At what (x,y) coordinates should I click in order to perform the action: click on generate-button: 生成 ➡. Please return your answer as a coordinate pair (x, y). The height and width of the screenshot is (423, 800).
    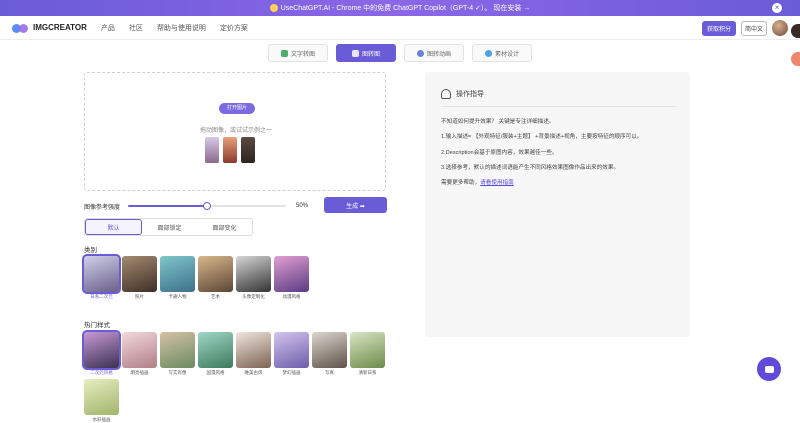
    Looking at the image, I should click on (355, 205).